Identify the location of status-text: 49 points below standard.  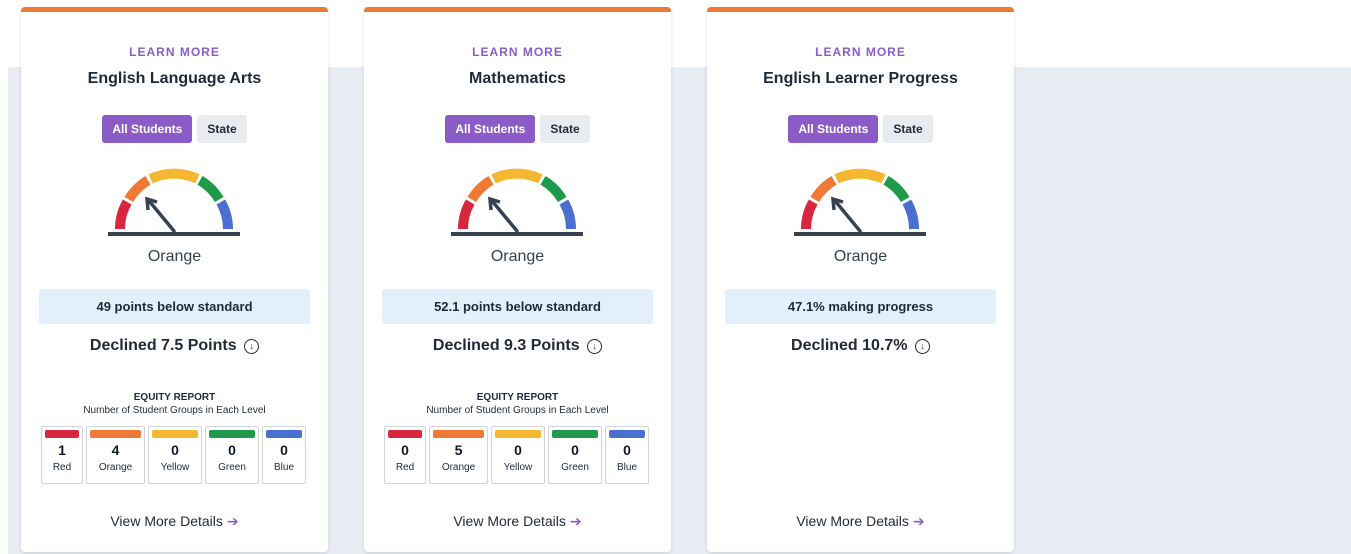
(174, 306).